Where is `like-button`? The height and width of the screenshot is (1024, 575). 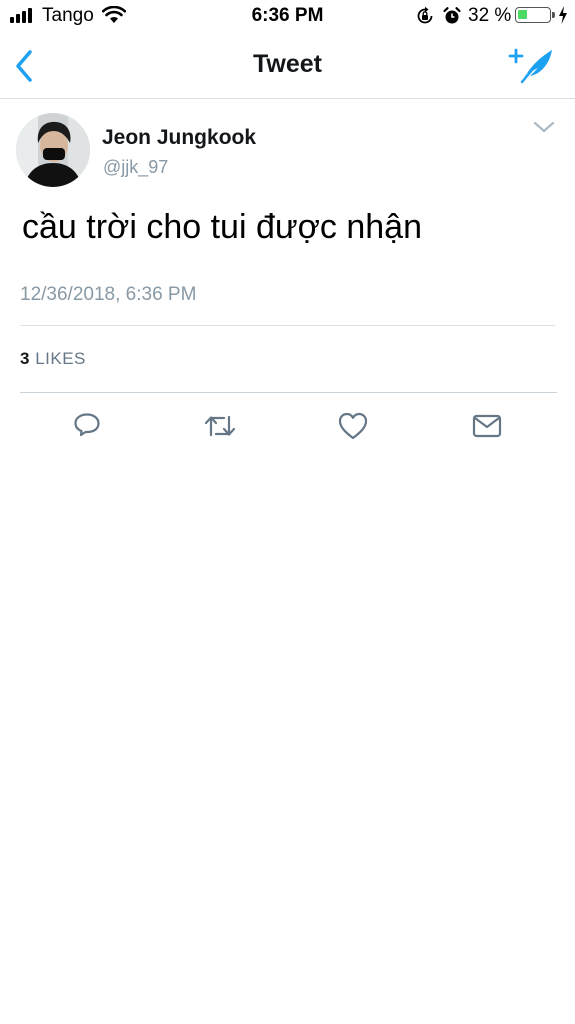 like-button is located at coordinates (353, 426).